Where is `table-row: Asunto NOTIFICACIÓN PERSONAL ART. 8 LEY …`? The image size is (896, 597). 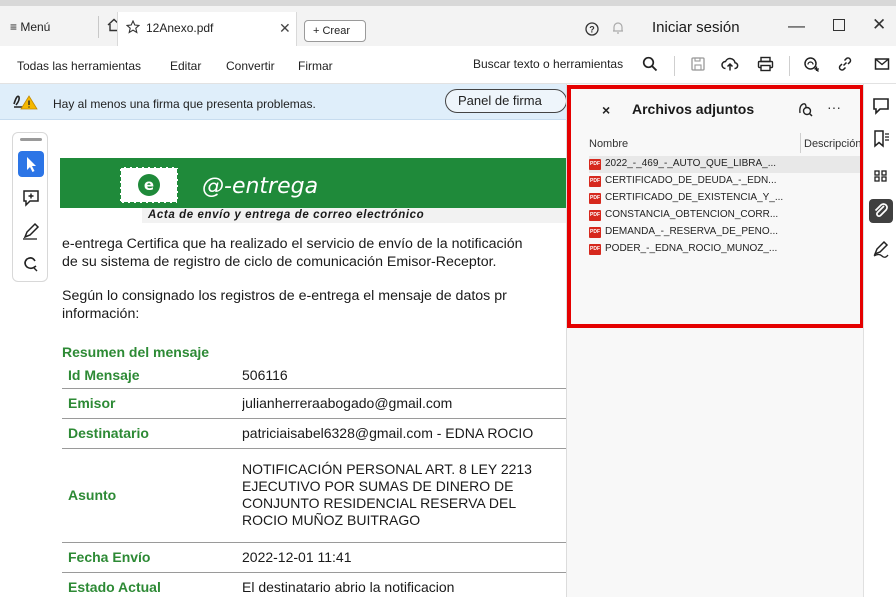 table-row: Asunto NOTIFICACIÓN PERSONAL ART. 8 LEY … is located at coordinates (314, 495).